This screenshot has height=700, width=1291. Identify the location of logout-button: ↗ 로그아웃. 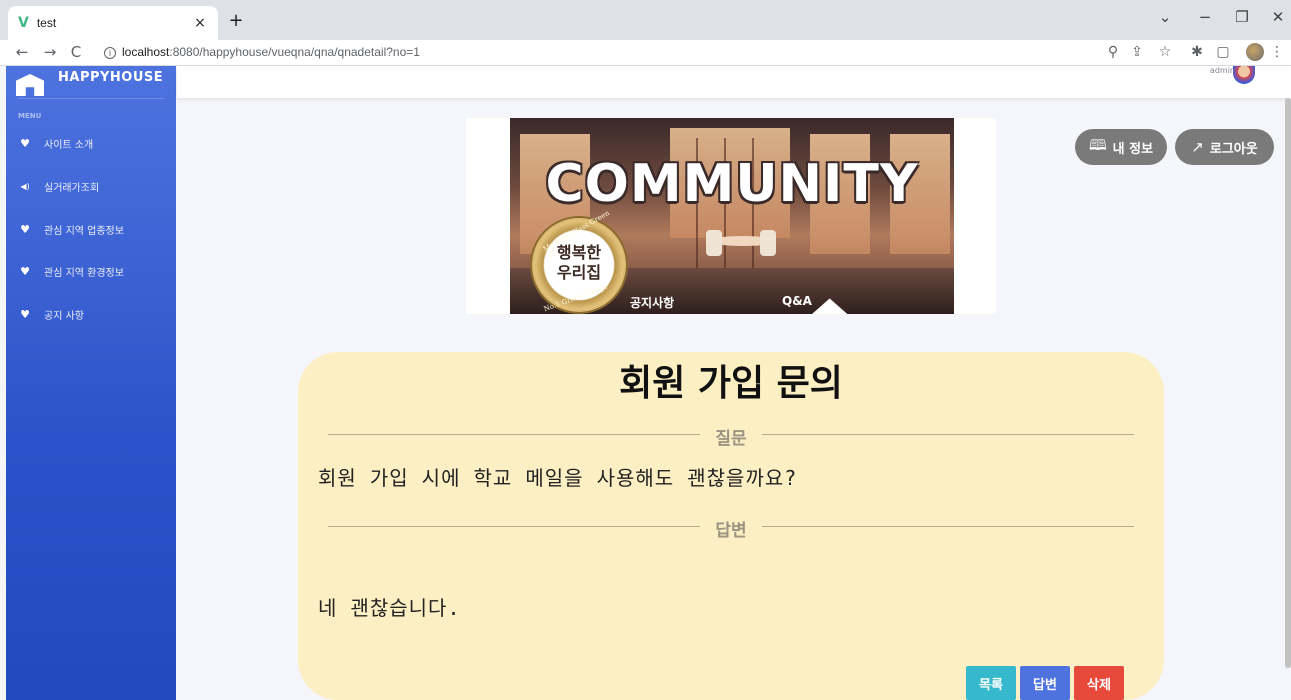
(1224, 147).